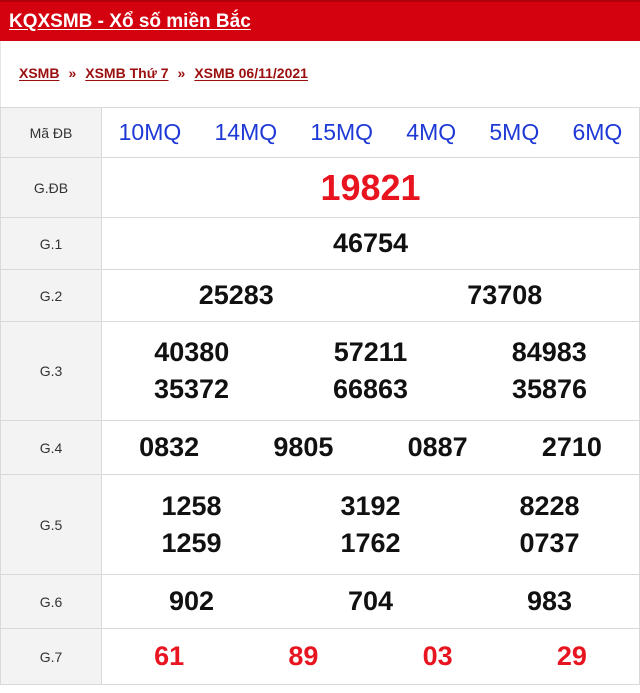 This screenshot has width=640, height=693. Describe the element at coordinates (370, 447) in the screenshot. I see `g4-cell: 0832 9805 0887 2710` at that location.